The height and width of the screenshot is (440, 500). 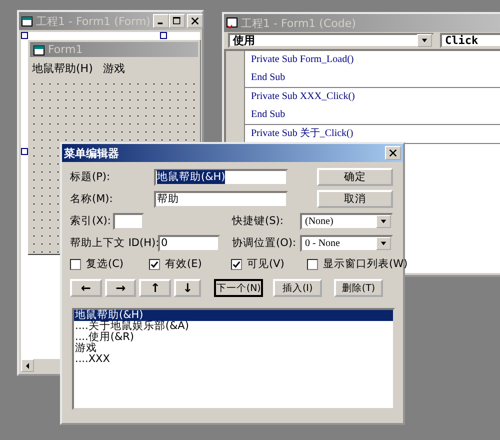 What do you see at coordinates (91, 221) in the screenshot?
I see `field-label: 索引(X):` at bounding box center [91, 221].